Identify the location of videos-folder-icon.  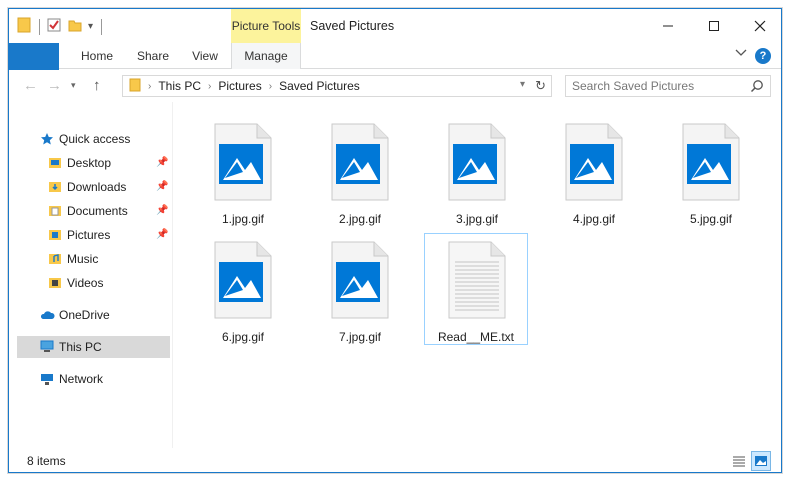
(55, 283).